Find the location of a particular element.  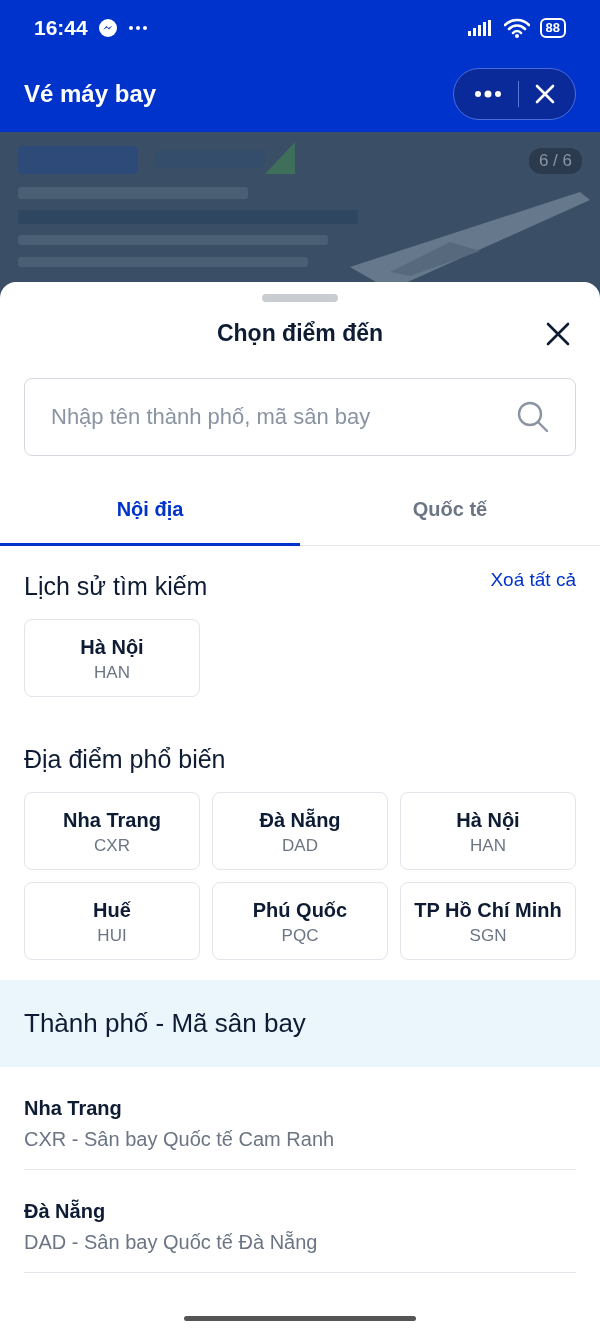

city-chip: Đà Nẵng DAD is located at coordinates (300, 831).